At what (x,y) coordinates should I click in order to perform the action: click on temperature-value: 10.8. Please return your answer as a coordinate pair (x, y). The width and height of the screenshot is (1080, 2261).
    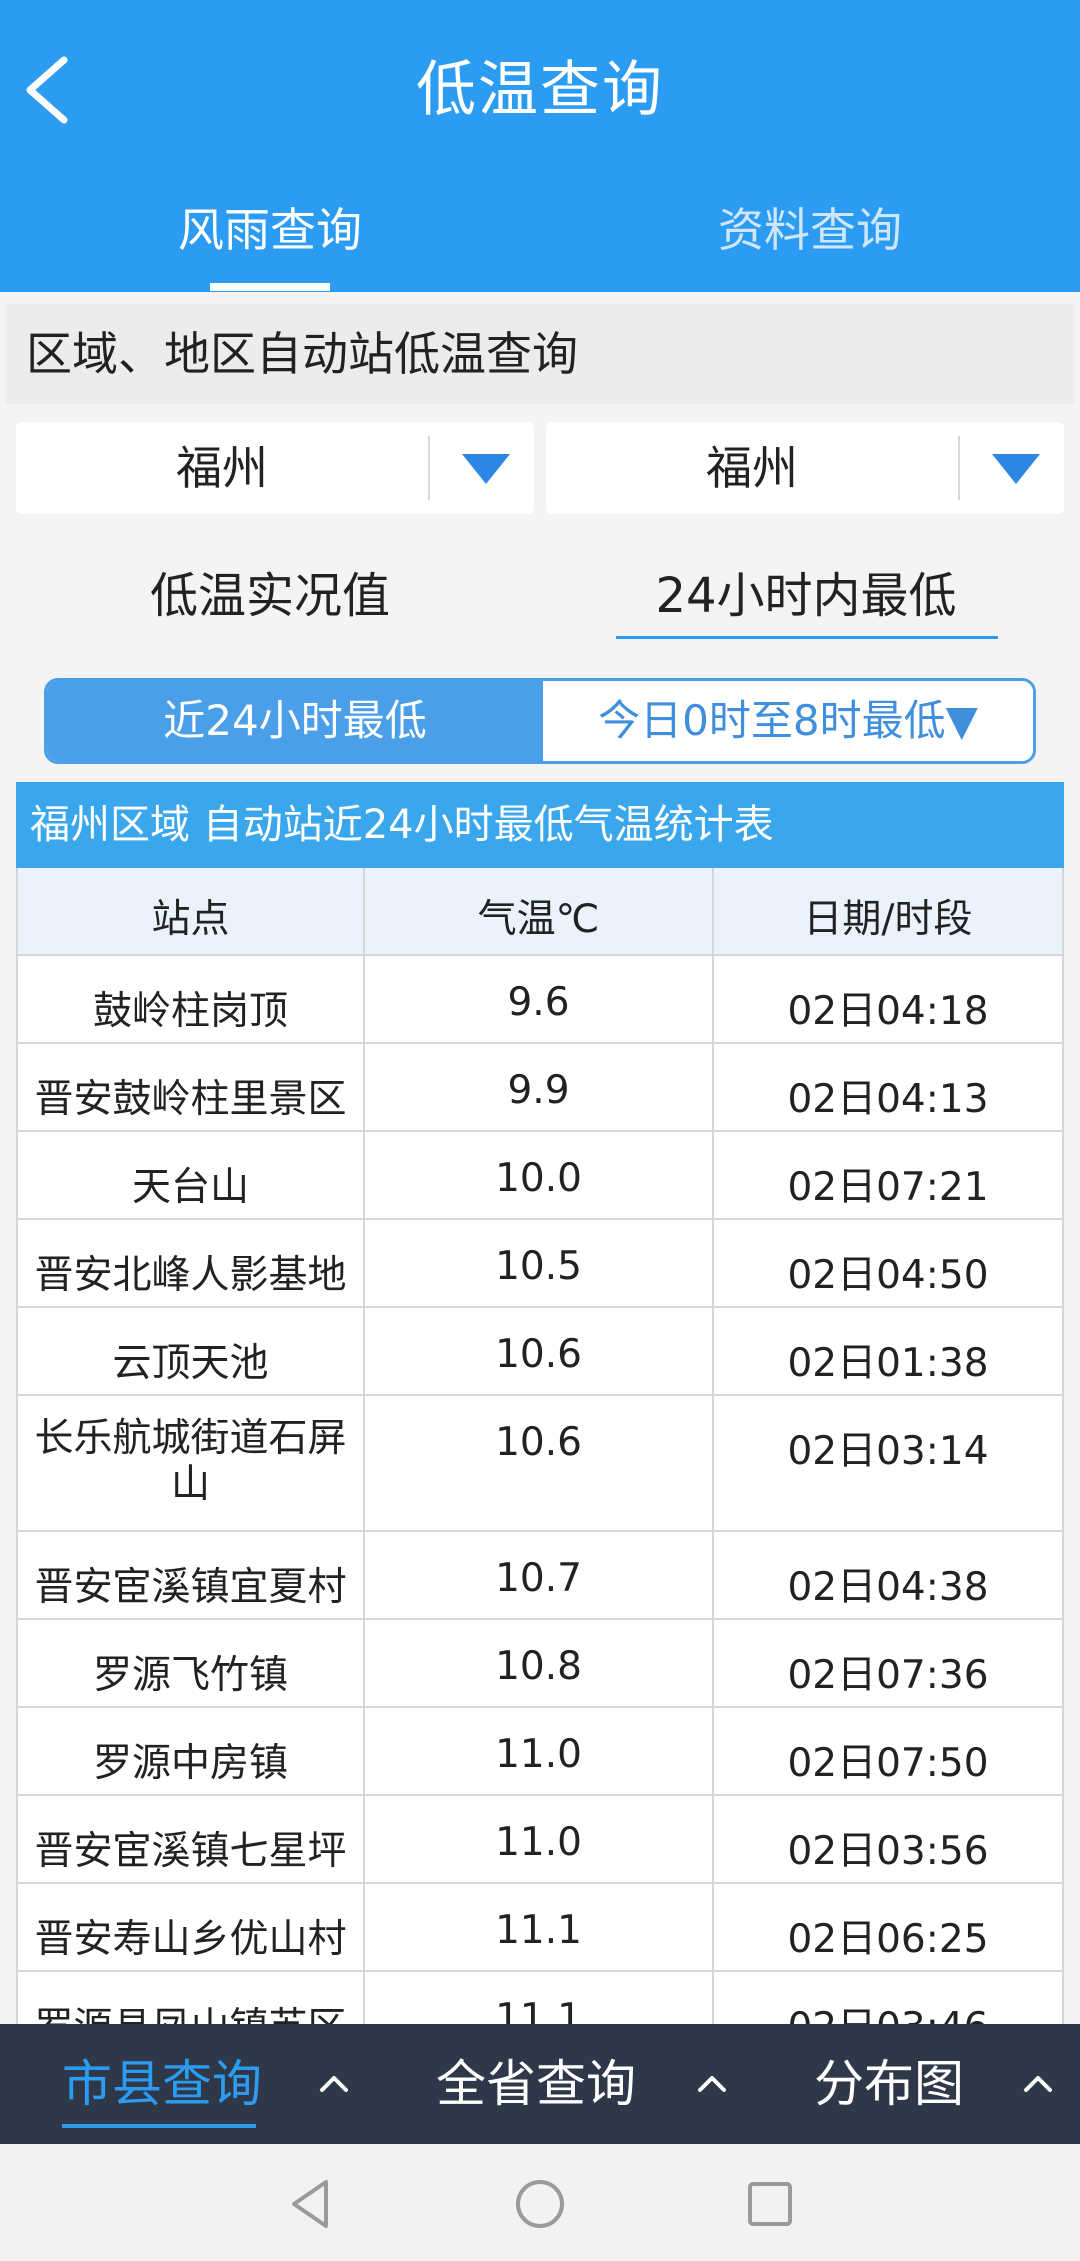
    Looking at the image, I should click on (539, 1663).